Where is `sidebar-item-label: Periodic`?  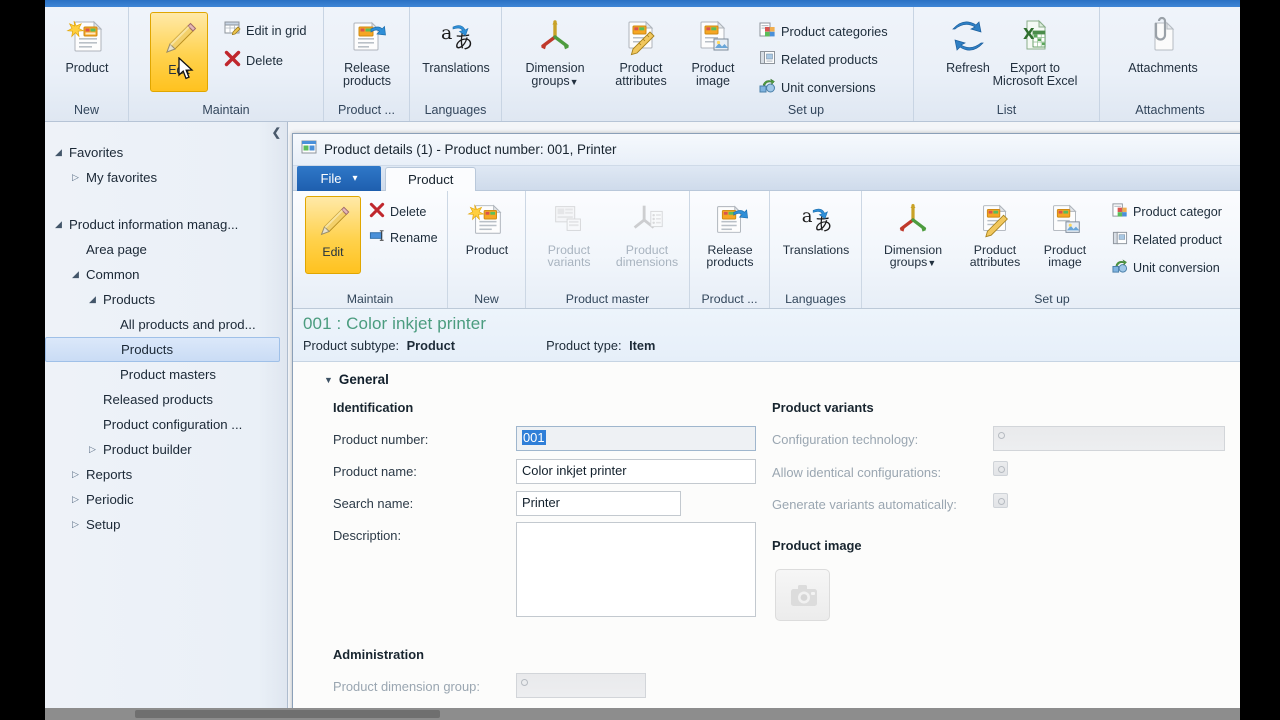 sidebar-item-label: Periodic is located at coordinates (110, 499).